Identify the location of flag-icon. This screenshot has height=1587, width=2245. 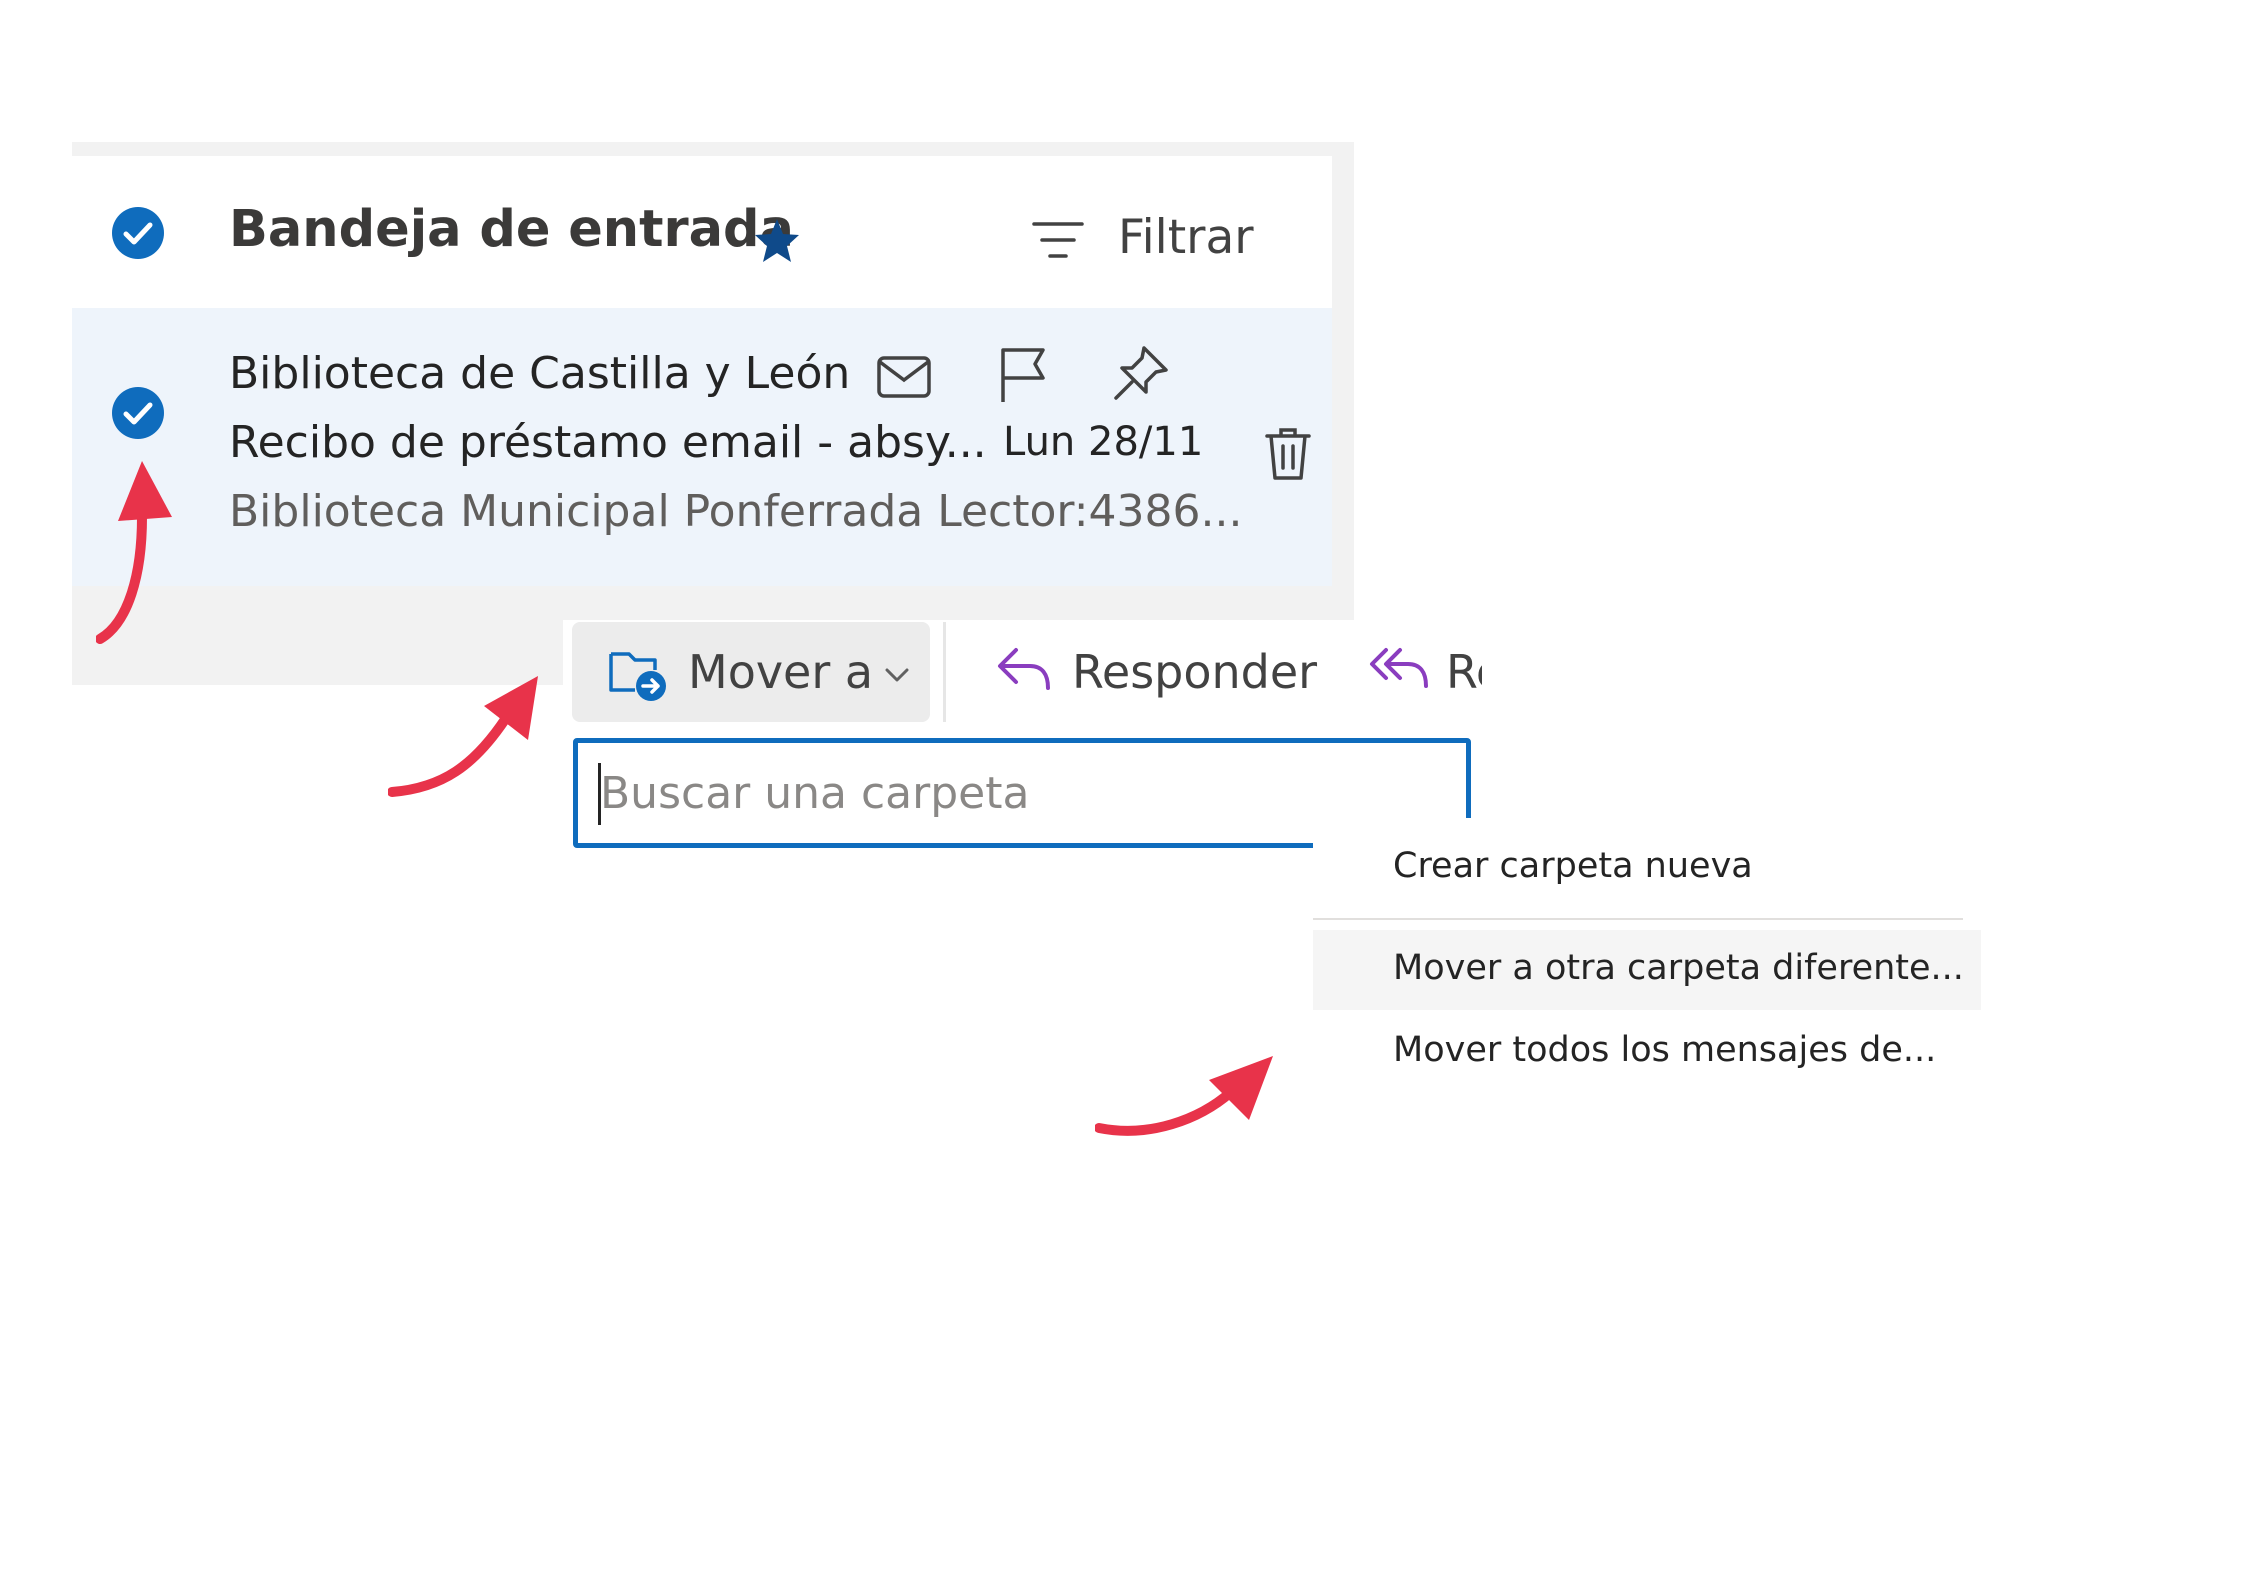
(1024, 375).